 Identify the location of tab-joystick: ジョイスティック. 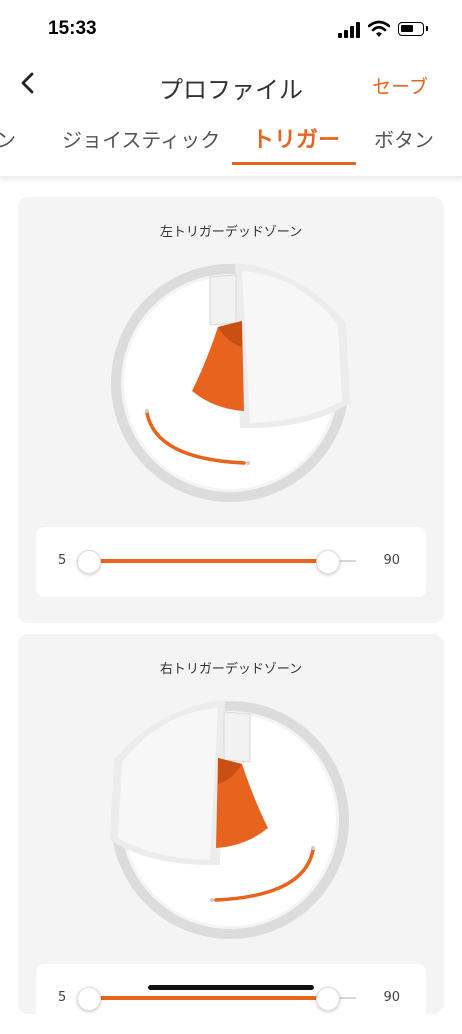
(141, 138).